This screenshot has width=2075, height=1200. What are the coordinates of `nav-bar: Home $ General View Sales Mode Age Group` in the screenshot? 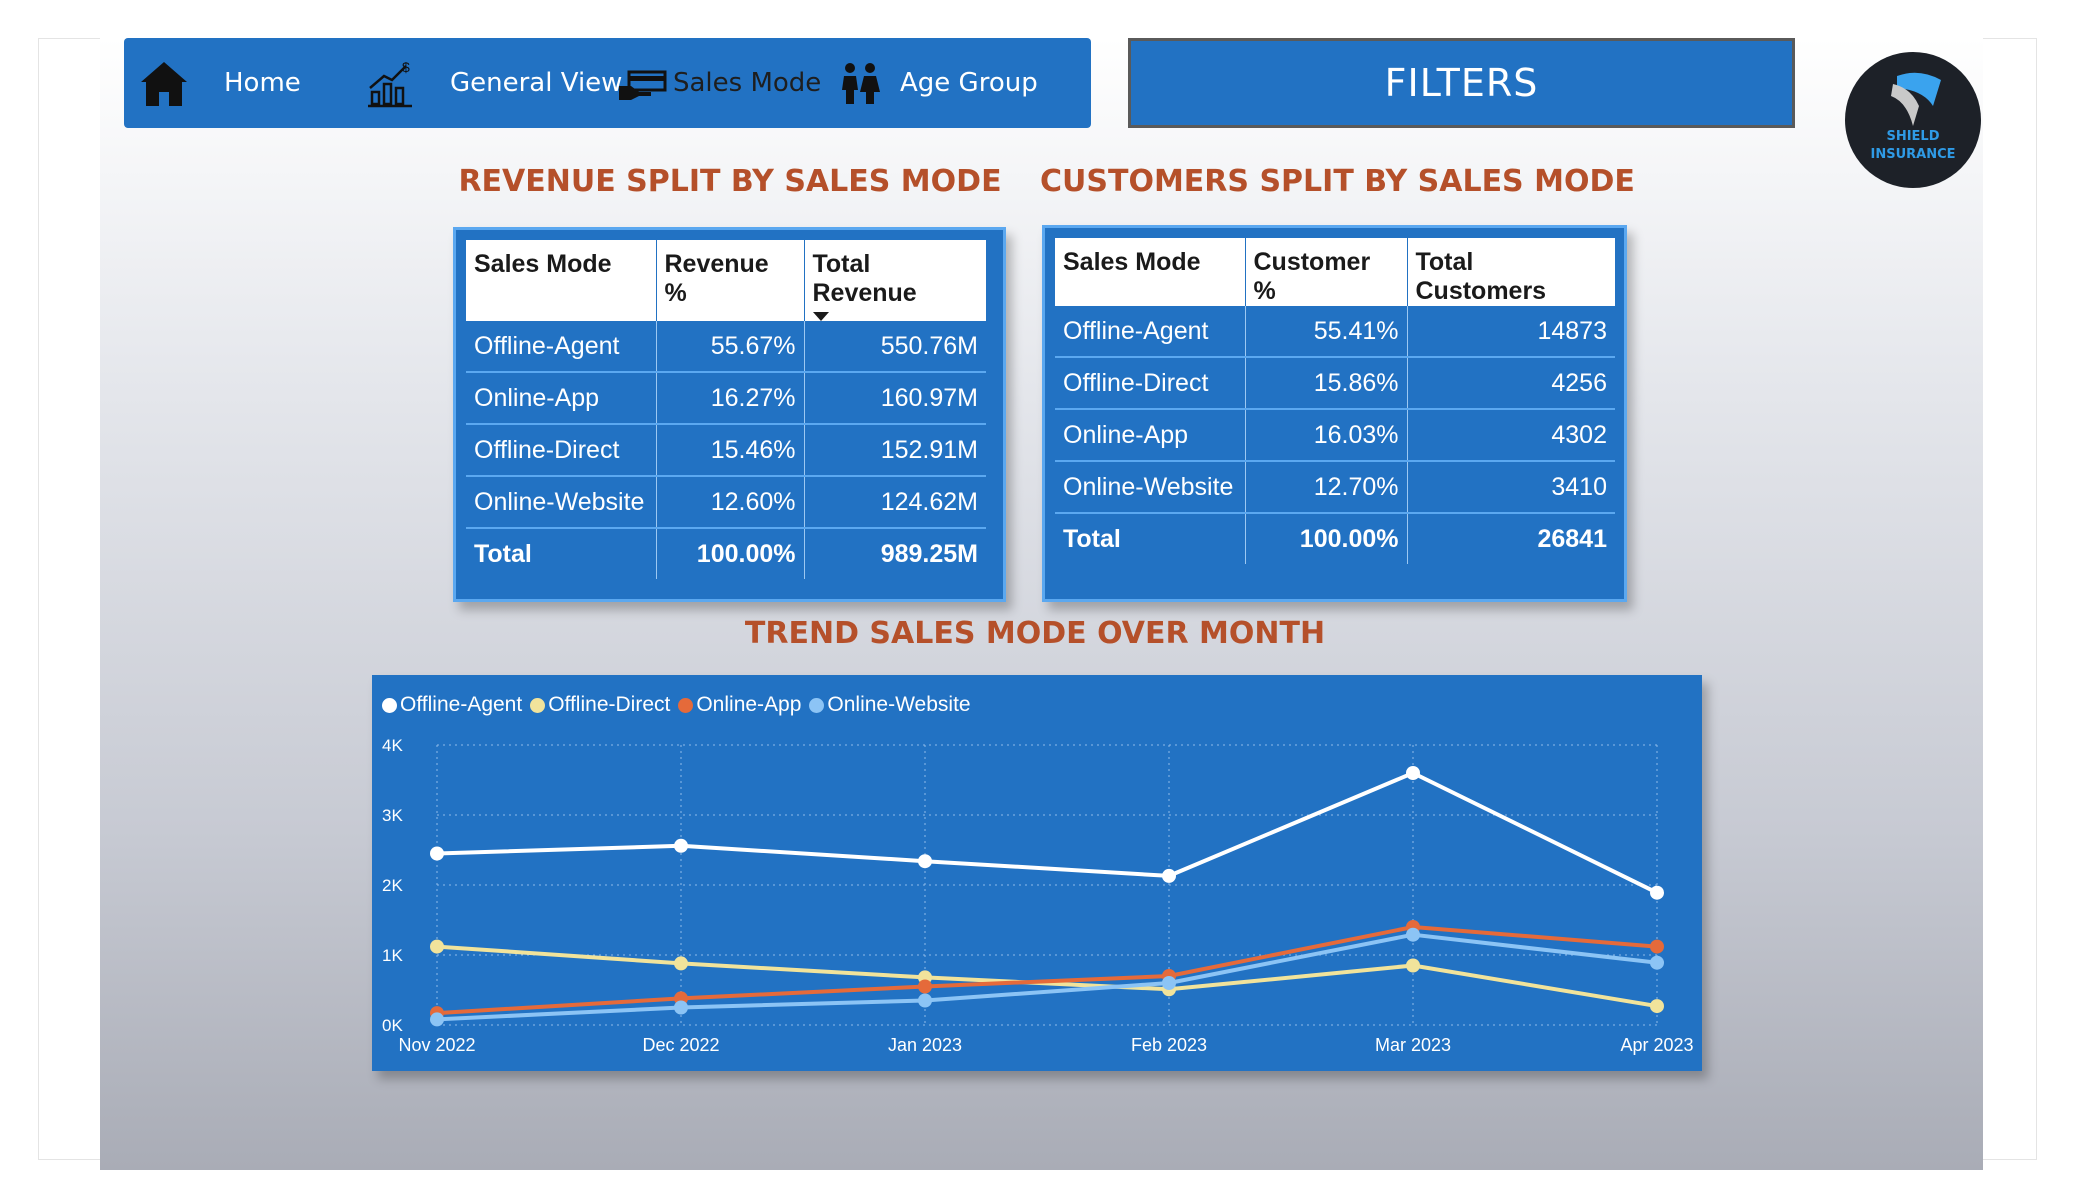 It's located at (607, 83).